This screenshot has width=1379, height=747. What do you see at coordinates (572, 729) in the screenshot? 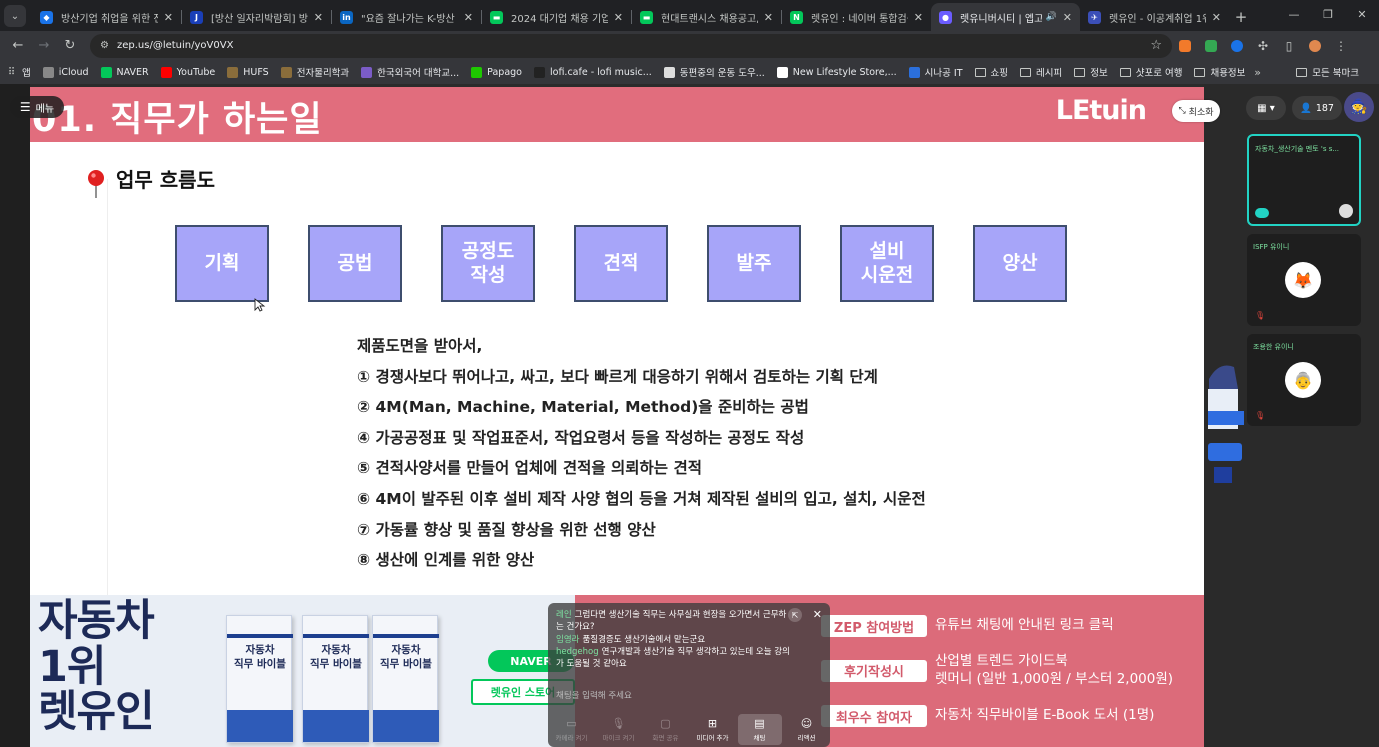
I see `chat-toolbar-button: ▭ 카메라 켜기` at bounding box center [572, 729].